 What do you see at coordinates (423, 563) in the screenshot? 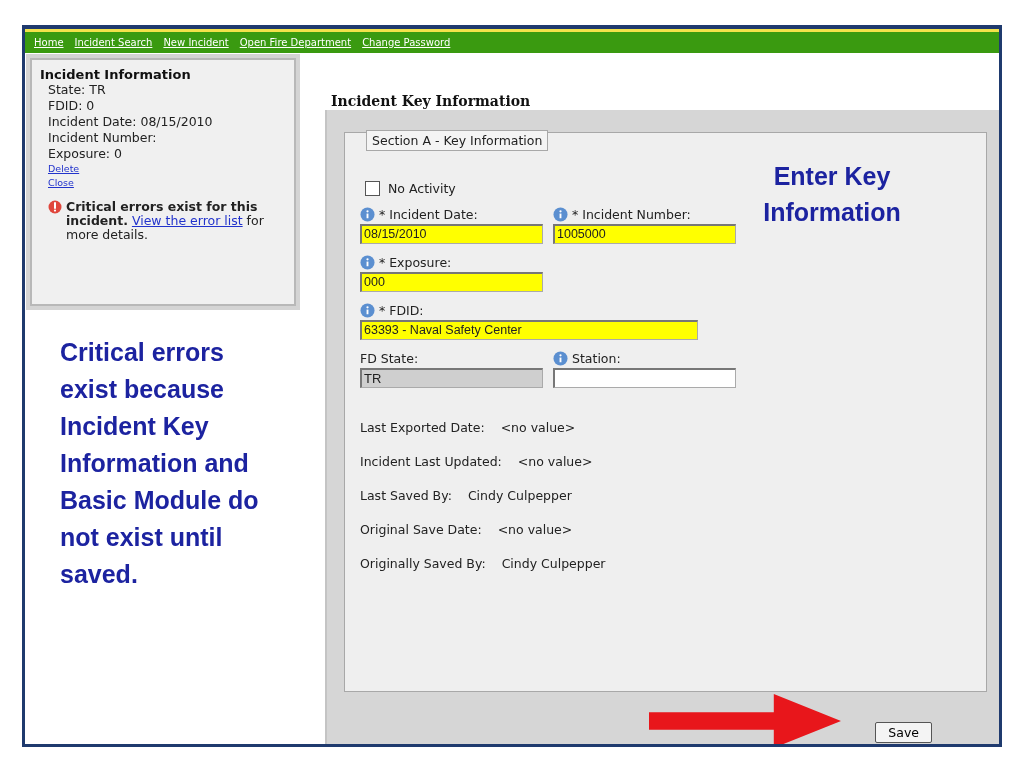
I see `info-label: Originally Saved By:` at bounding box center [423, 563].